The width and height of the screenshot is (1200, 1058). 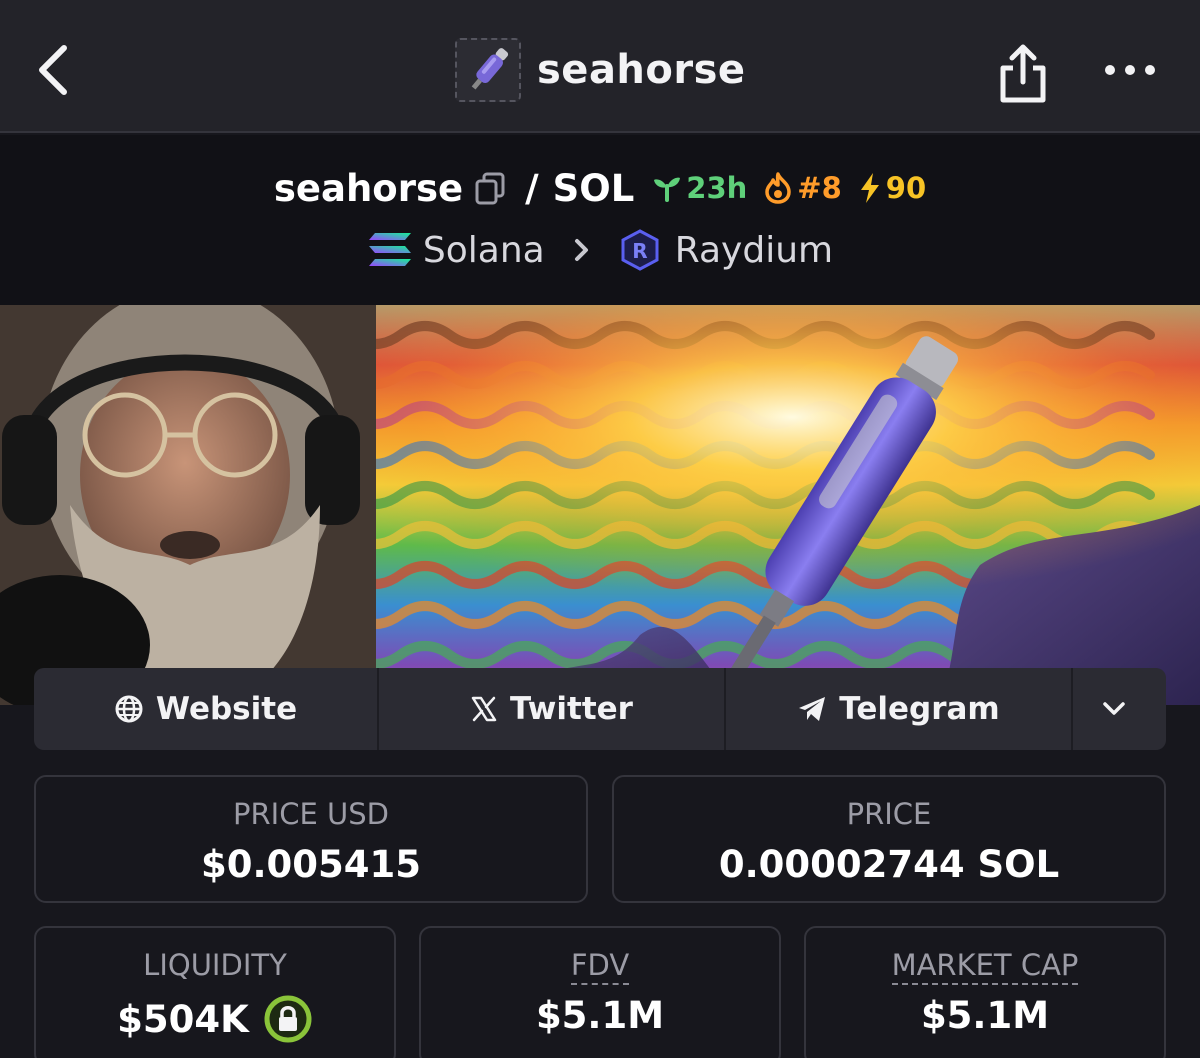 I want to click on twitter-link: Twitter, so click(x=552, y=709).